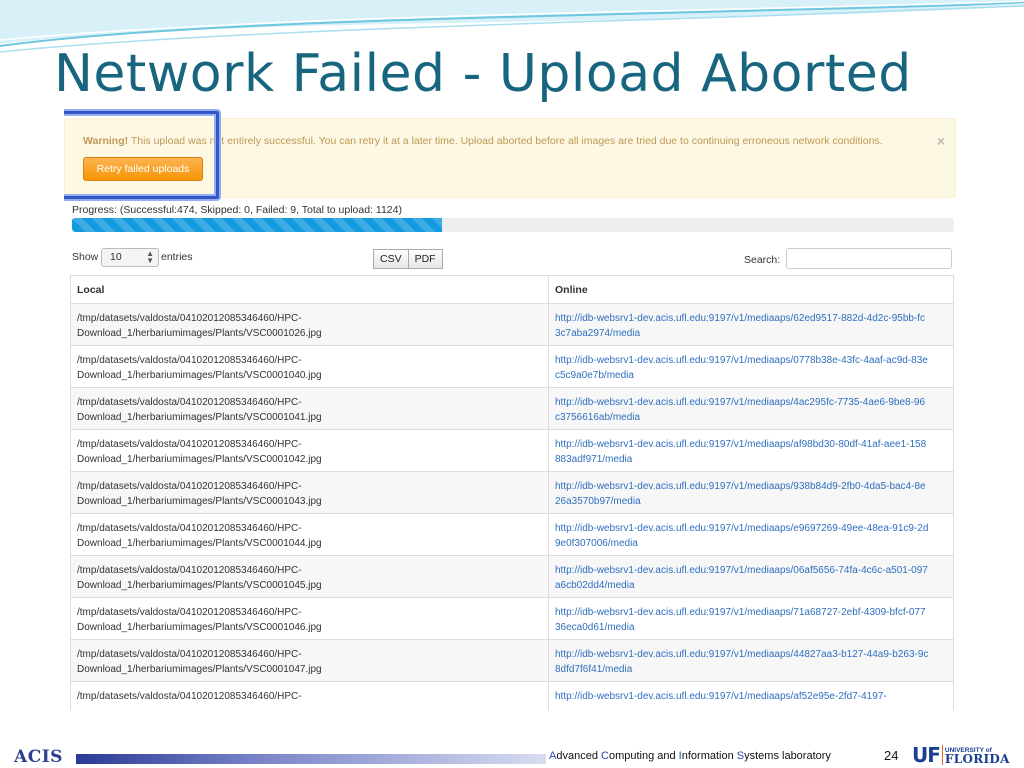 The width and height of the screenshot is (1024, 768). I want to click on uf-wordmark: UNIVERSITY of FLORIDA, so click(977, 756).